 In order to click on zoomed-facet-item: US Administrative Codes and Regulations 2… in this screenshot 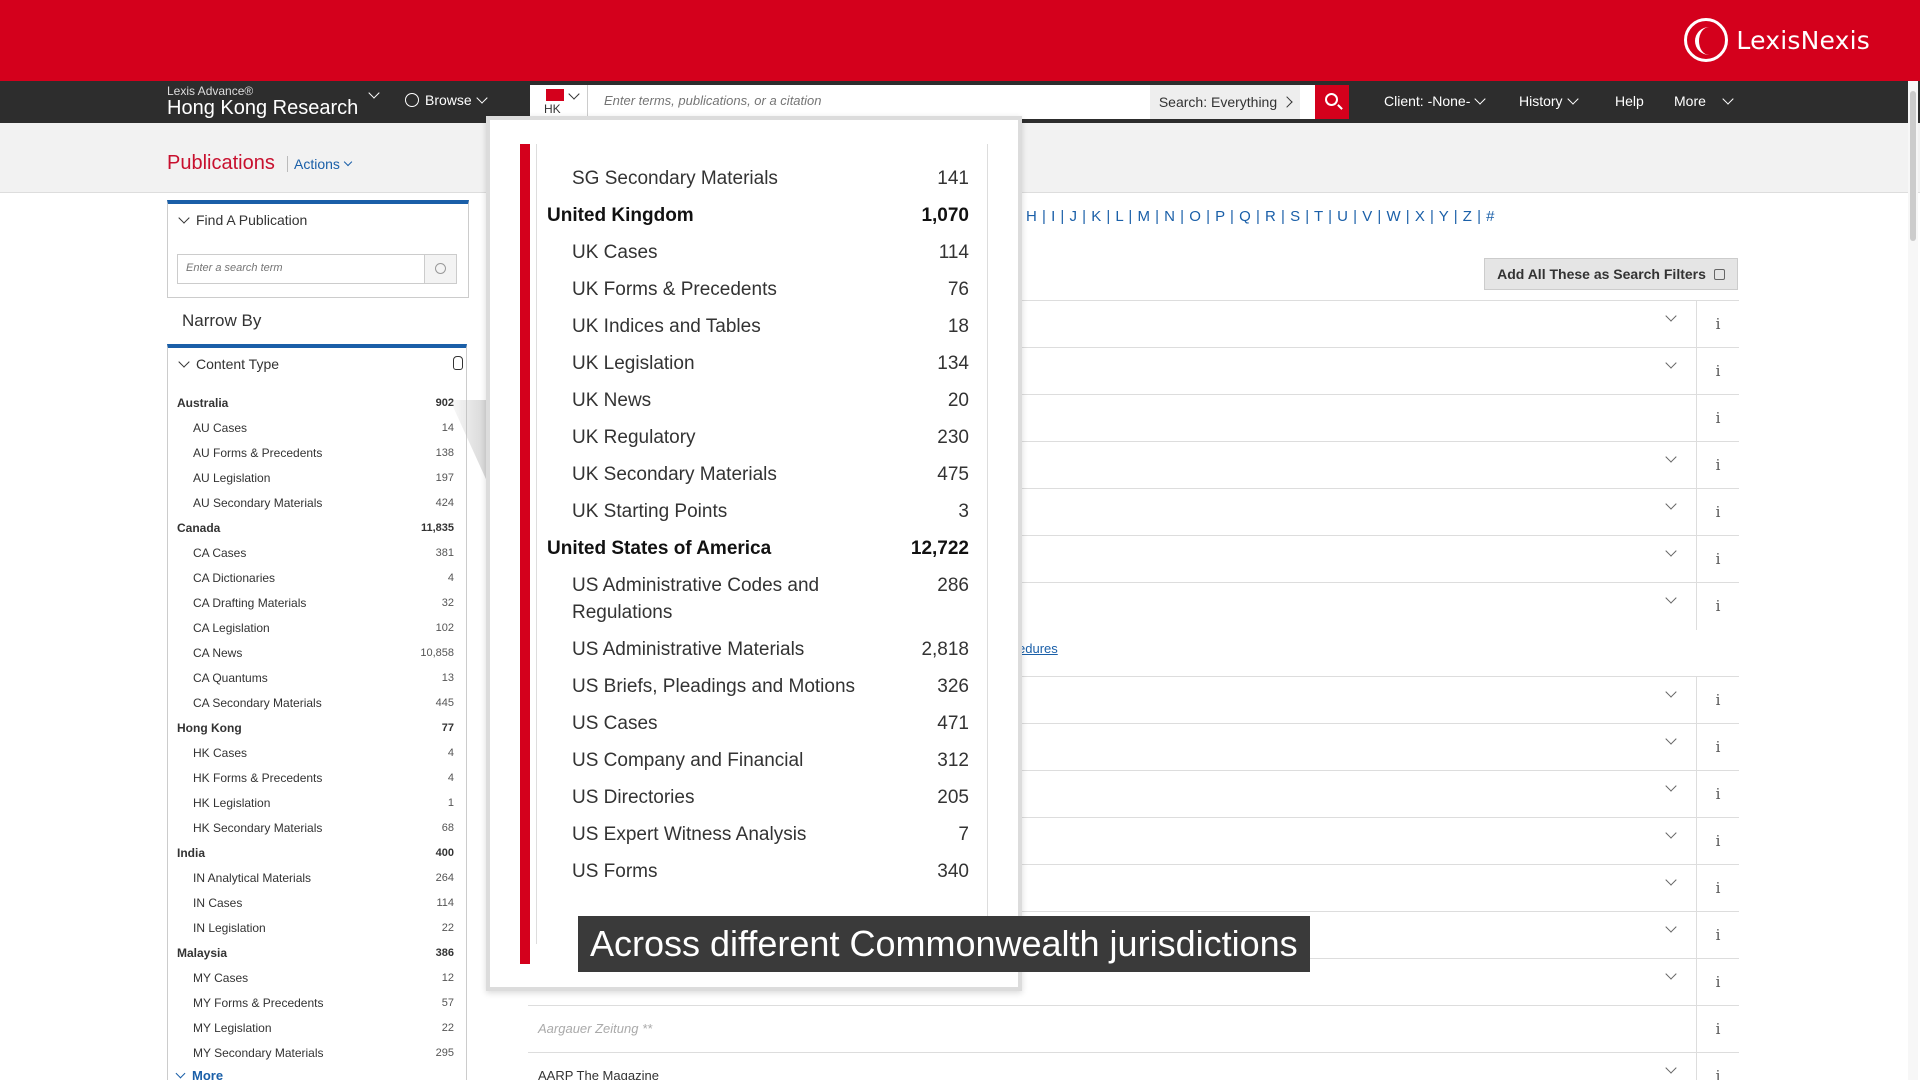, I will do `click(762, 599)`.